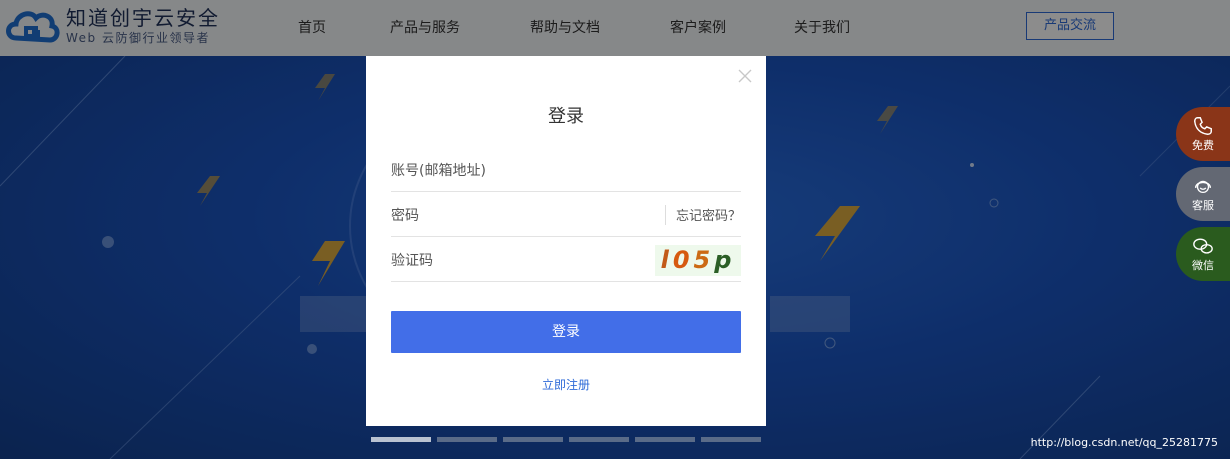 The height and width of the screenshot is (459, 1230). Describe the element at coordinates (1203, 145) in the screenshot. I see `side-free-label: 免费` at that location.